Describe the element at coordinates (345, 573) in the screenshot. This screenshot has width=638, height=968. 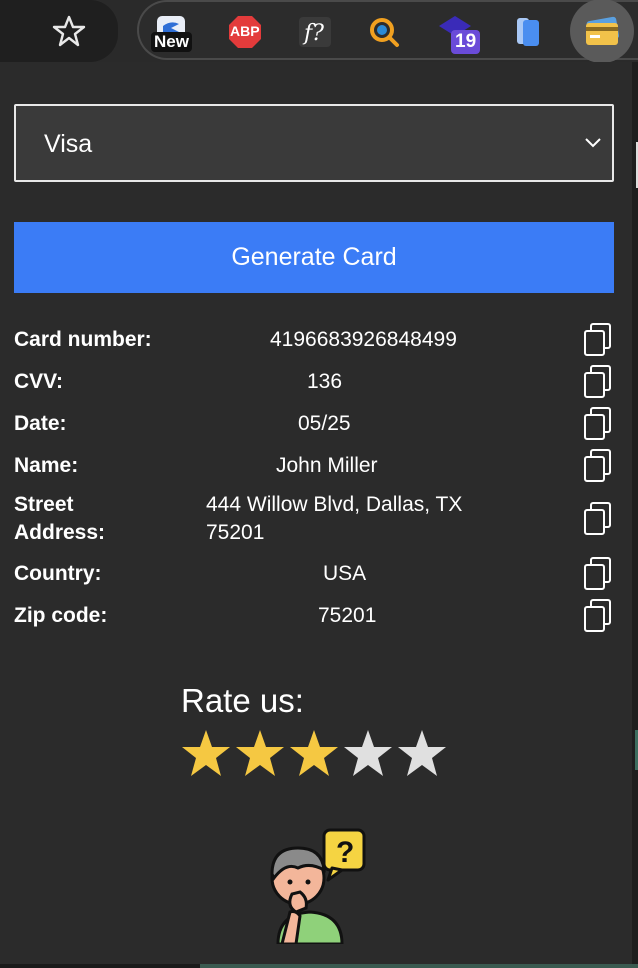
I see `country-value: USA` at that location.